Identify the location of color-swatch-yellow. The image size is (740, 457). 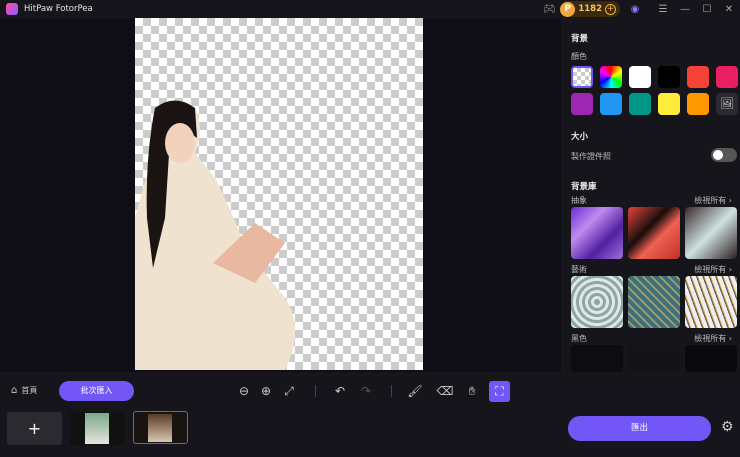
(669, 104).